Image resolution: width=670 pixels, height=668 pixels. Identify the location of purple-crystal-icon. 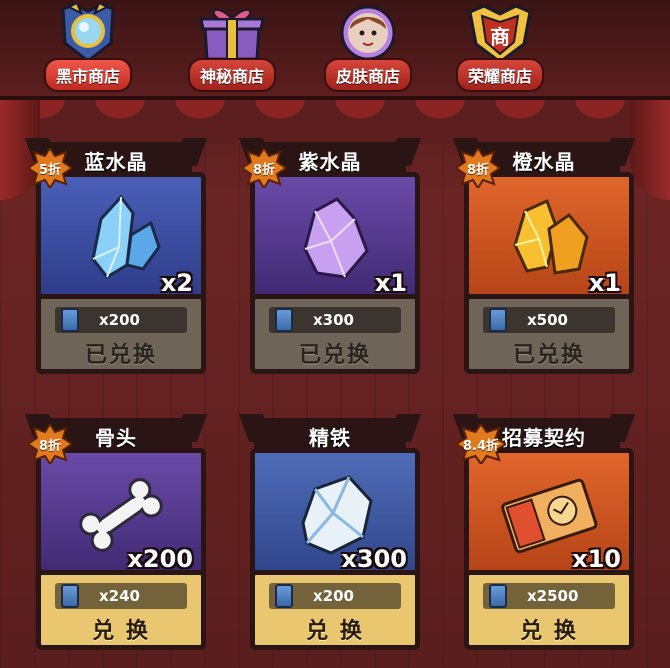
(335, 239).